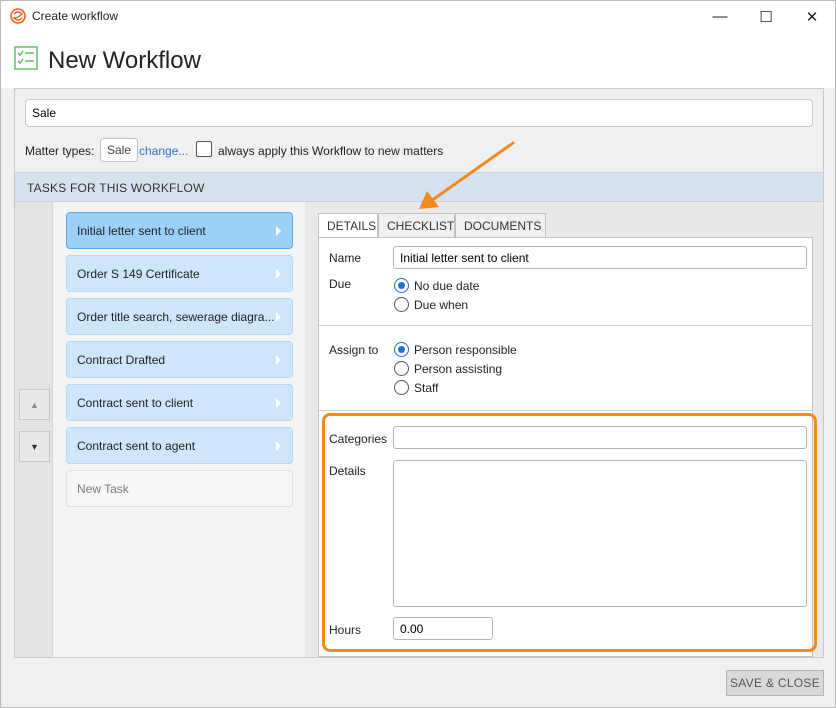 The image size is (836, 708). I want to click on staff-label: Staff, so click(426, 388).